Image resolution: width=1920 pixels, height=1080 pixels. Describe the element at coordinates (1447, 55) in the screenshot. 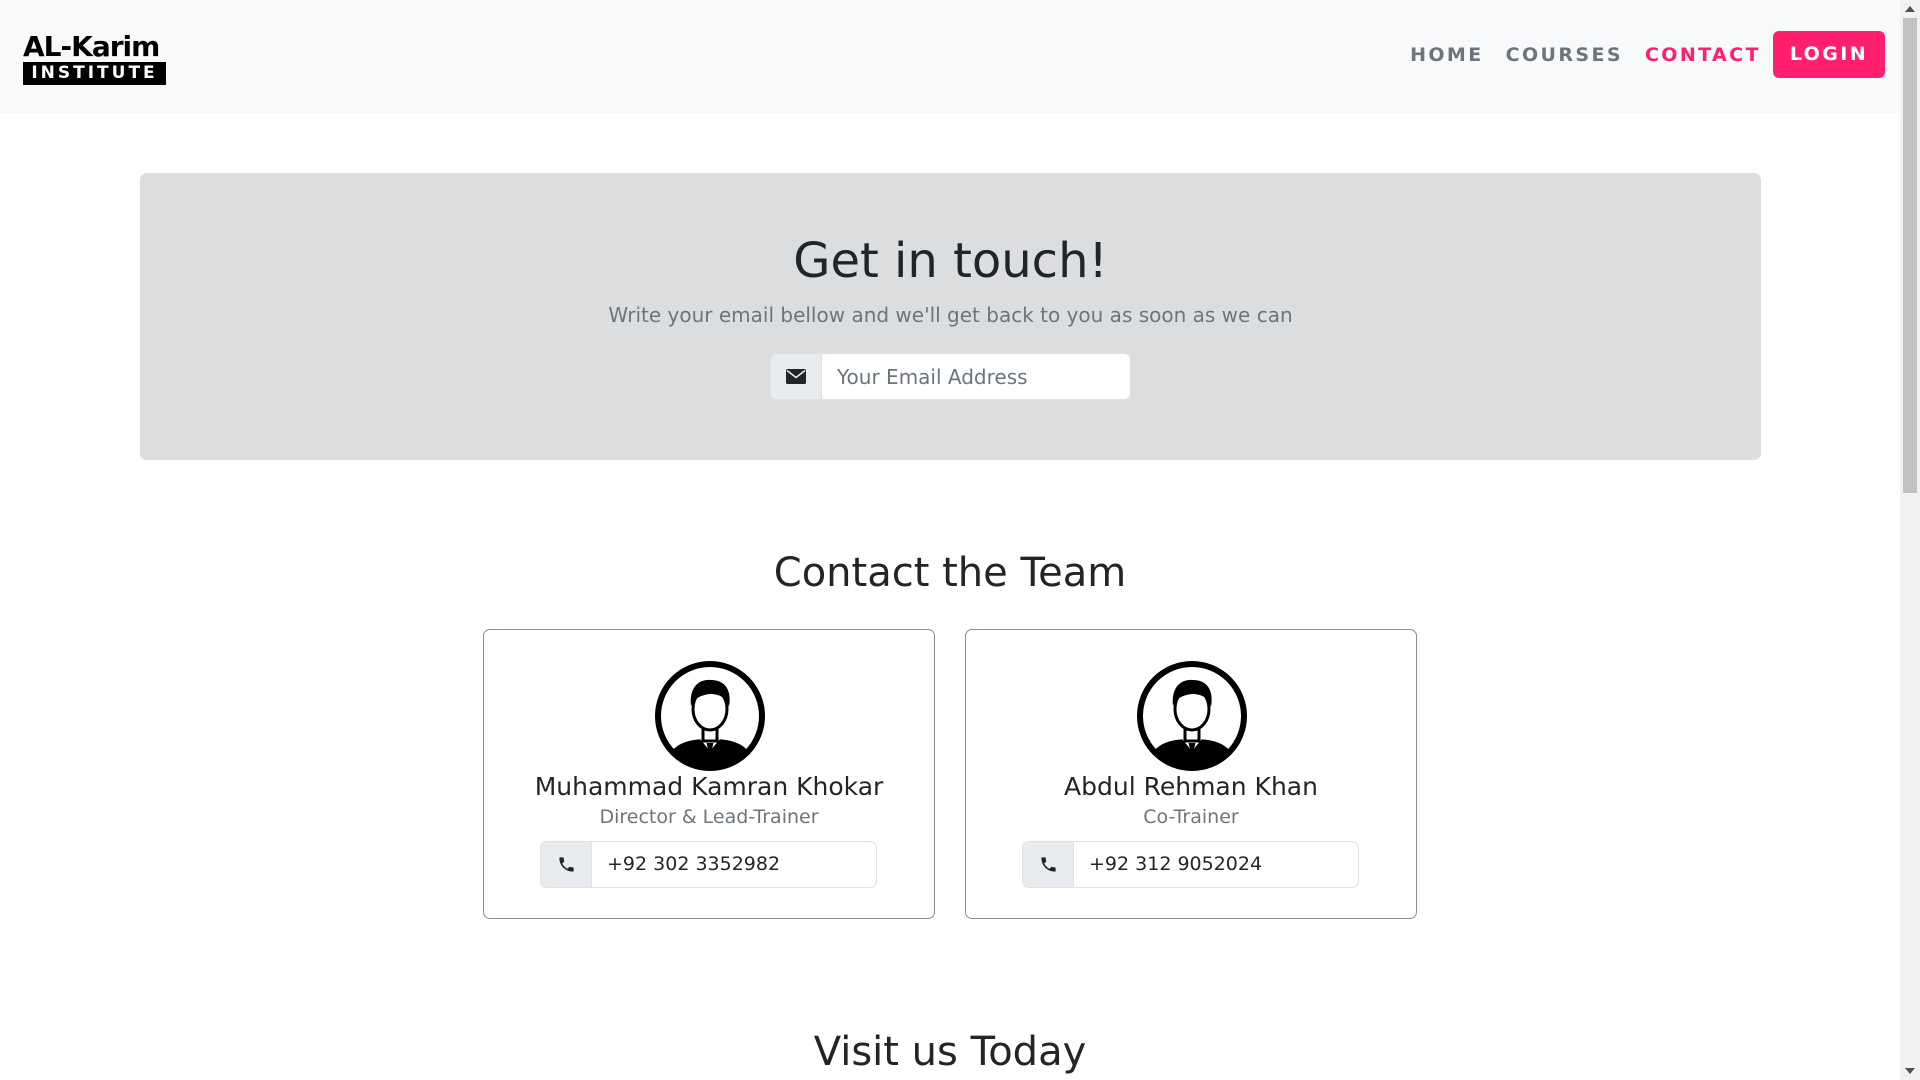

I see `nav-item-home: HOME` at that location.